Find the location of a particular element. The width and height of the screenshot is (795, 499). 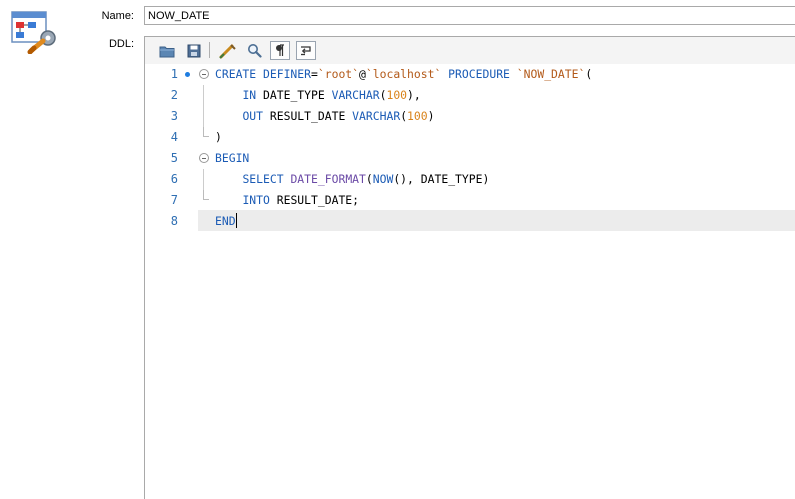

word-wrap-icon is located at coordinates (306, 50).